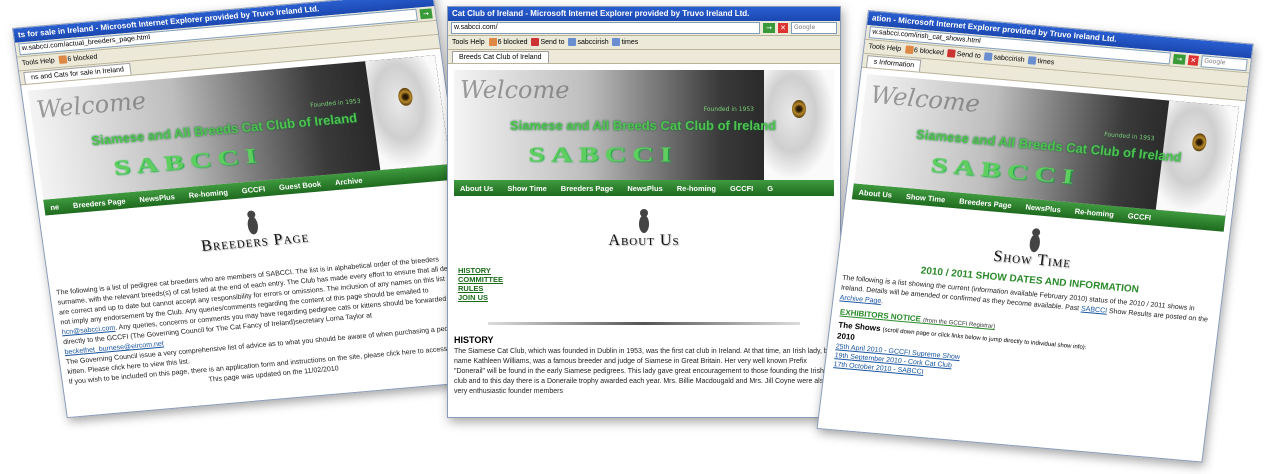 Image resolution: width=1268 pixels, height=474 pixels. I want to click on archive-page-link: Archive Page, so click(860, 299).